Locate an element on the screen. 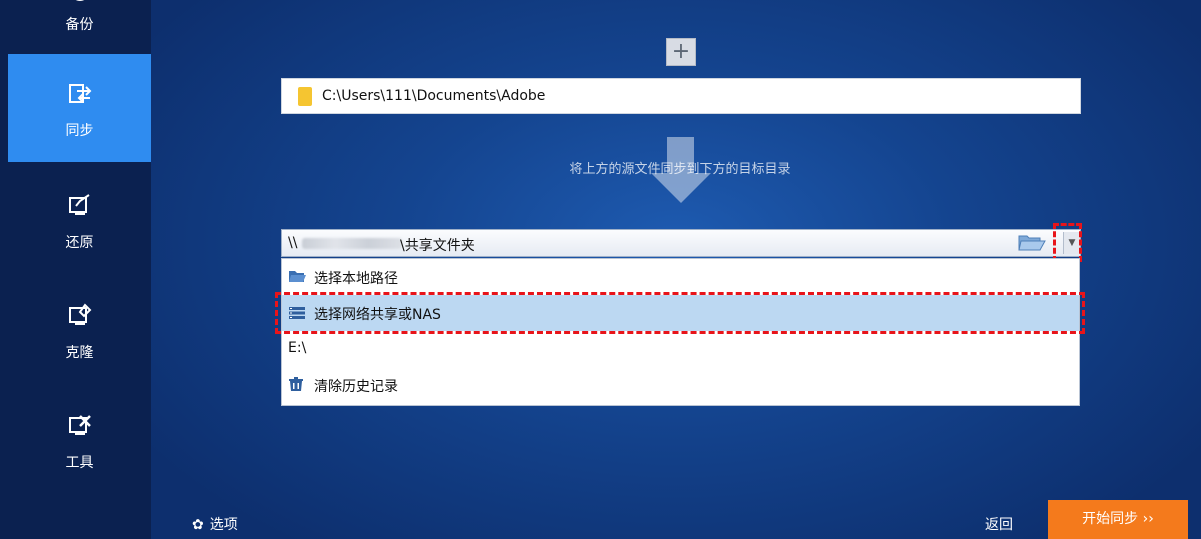  clone-icon is located at coordinates (79, 317).